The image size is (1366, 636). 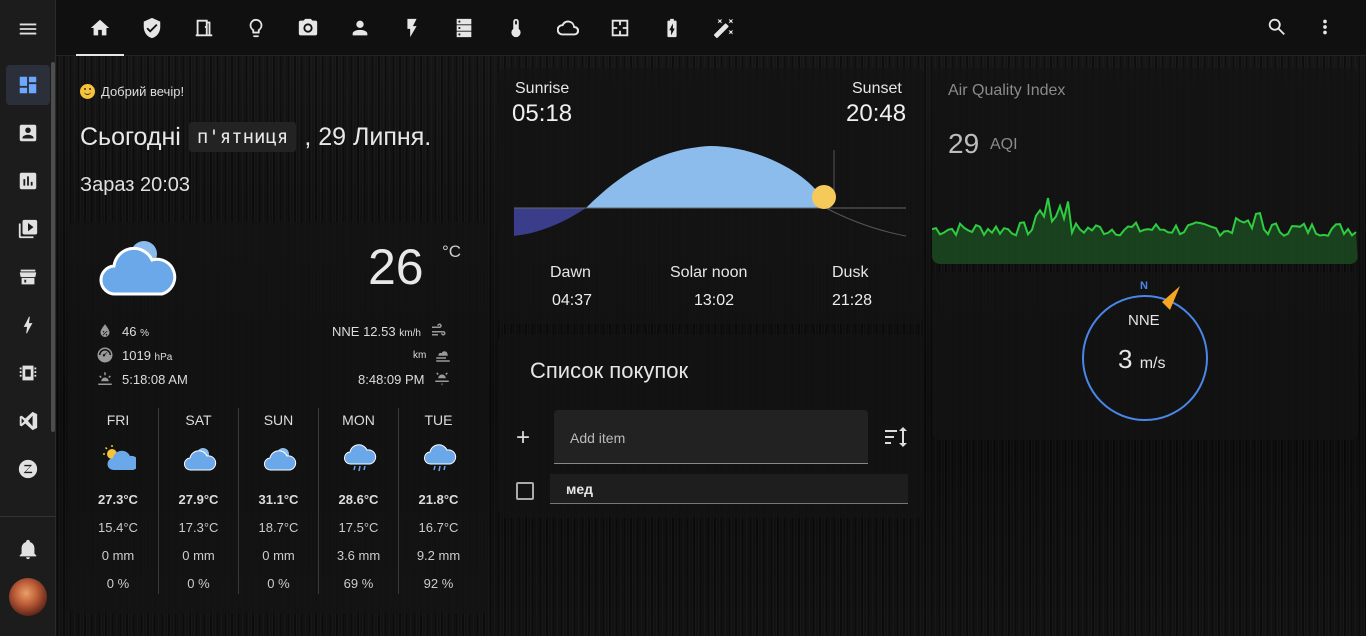 What do you see at coordinates (360, 28) in the screenshot?
I see `tab-people` at bounding box center [360, 28].